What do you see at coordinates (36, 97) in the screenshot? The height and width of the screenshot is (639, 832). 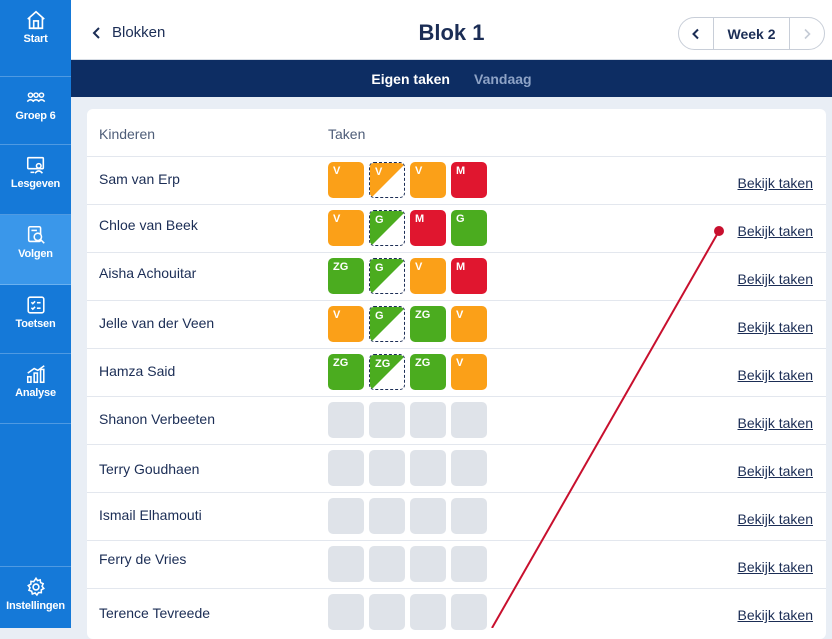 I see `group-icon` at bounding box center [36, 97].